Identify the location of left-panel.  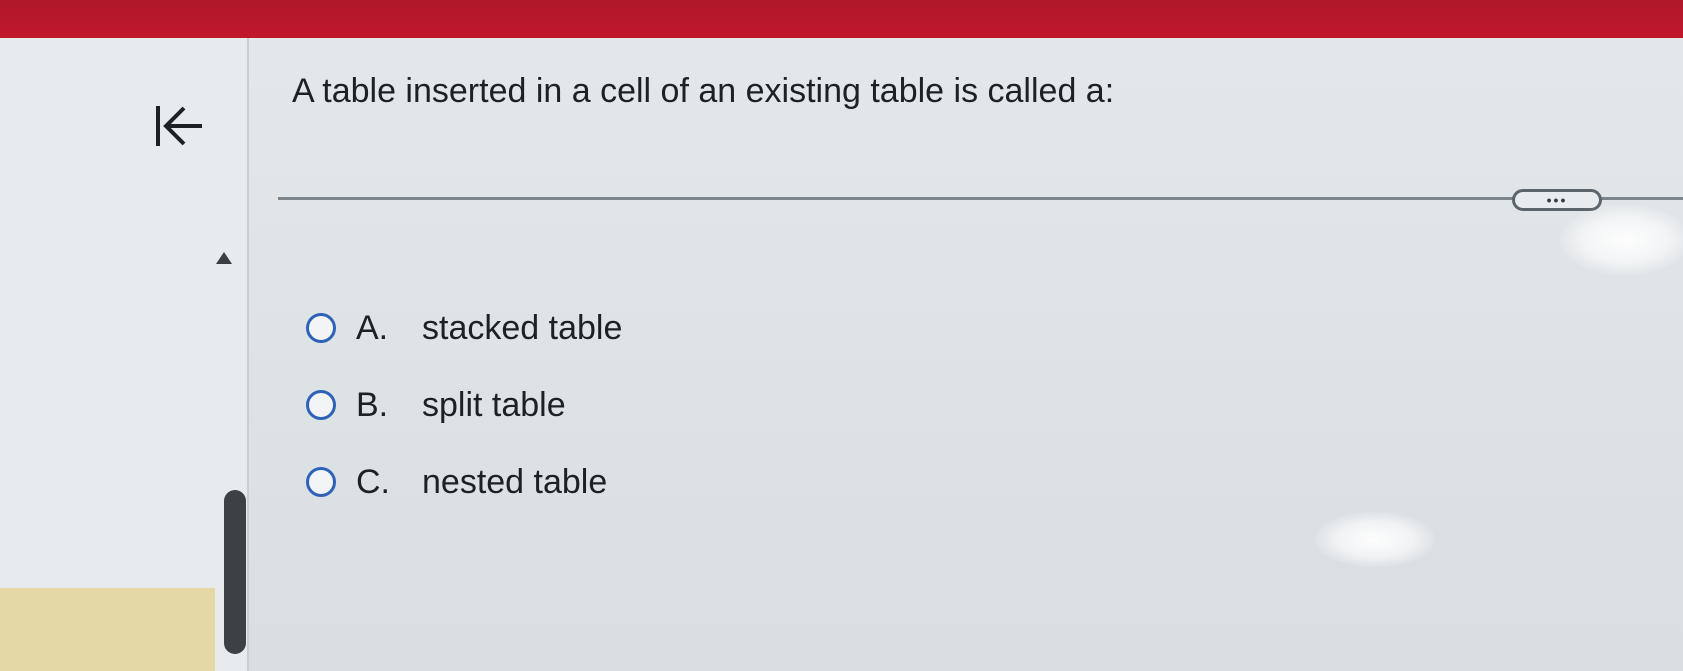
(123, 354).